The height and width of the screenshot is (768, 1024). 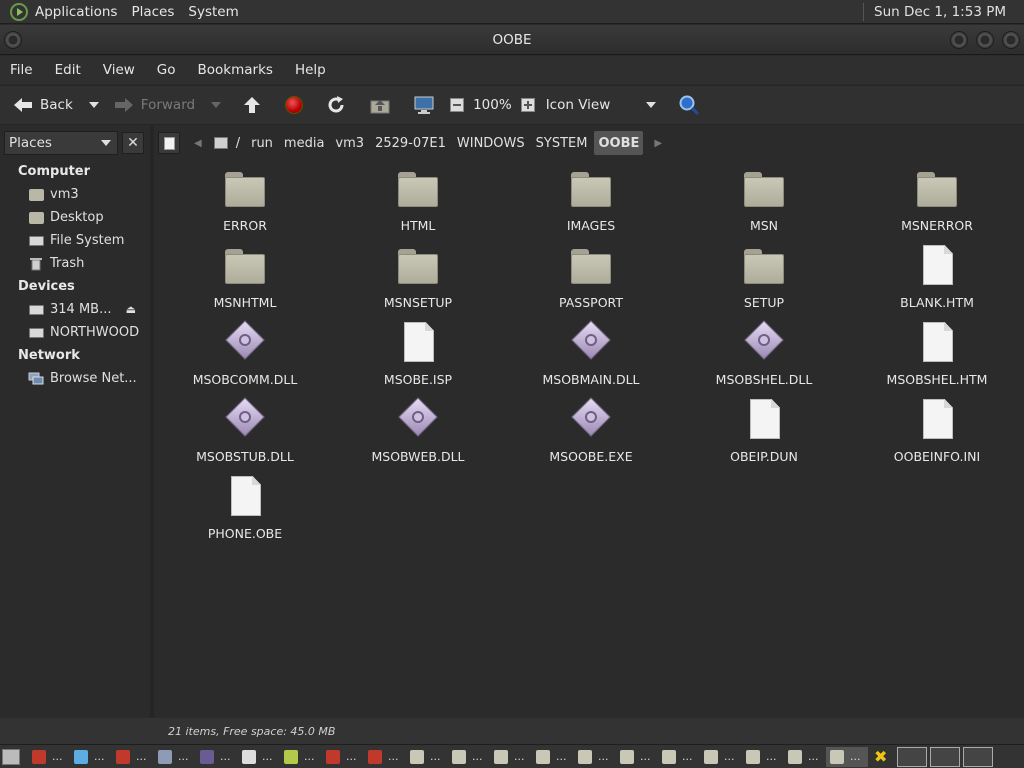 What do you see at coordinates (608, 105) in the screenshot?
I see `view-mode-combo: Icon View` at bounding box center [608, 105].